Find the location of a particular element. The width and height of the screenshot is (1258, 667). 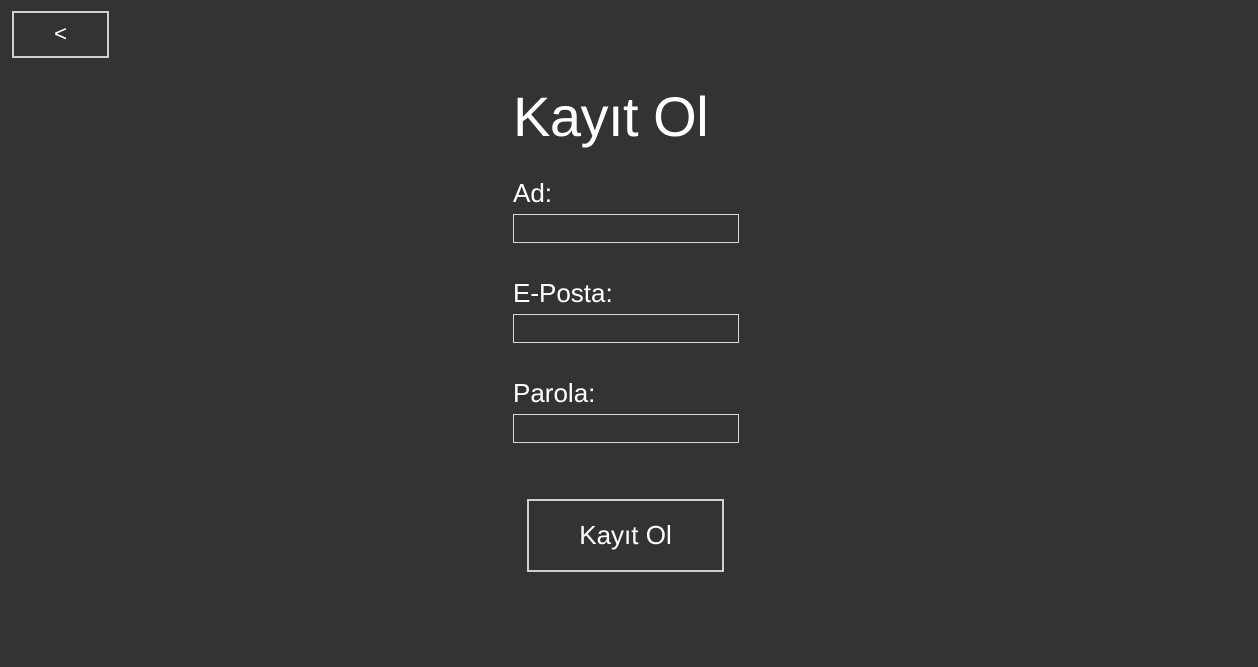

register-submit-button: Kayıt Ol is located at coordinates (625, 535).